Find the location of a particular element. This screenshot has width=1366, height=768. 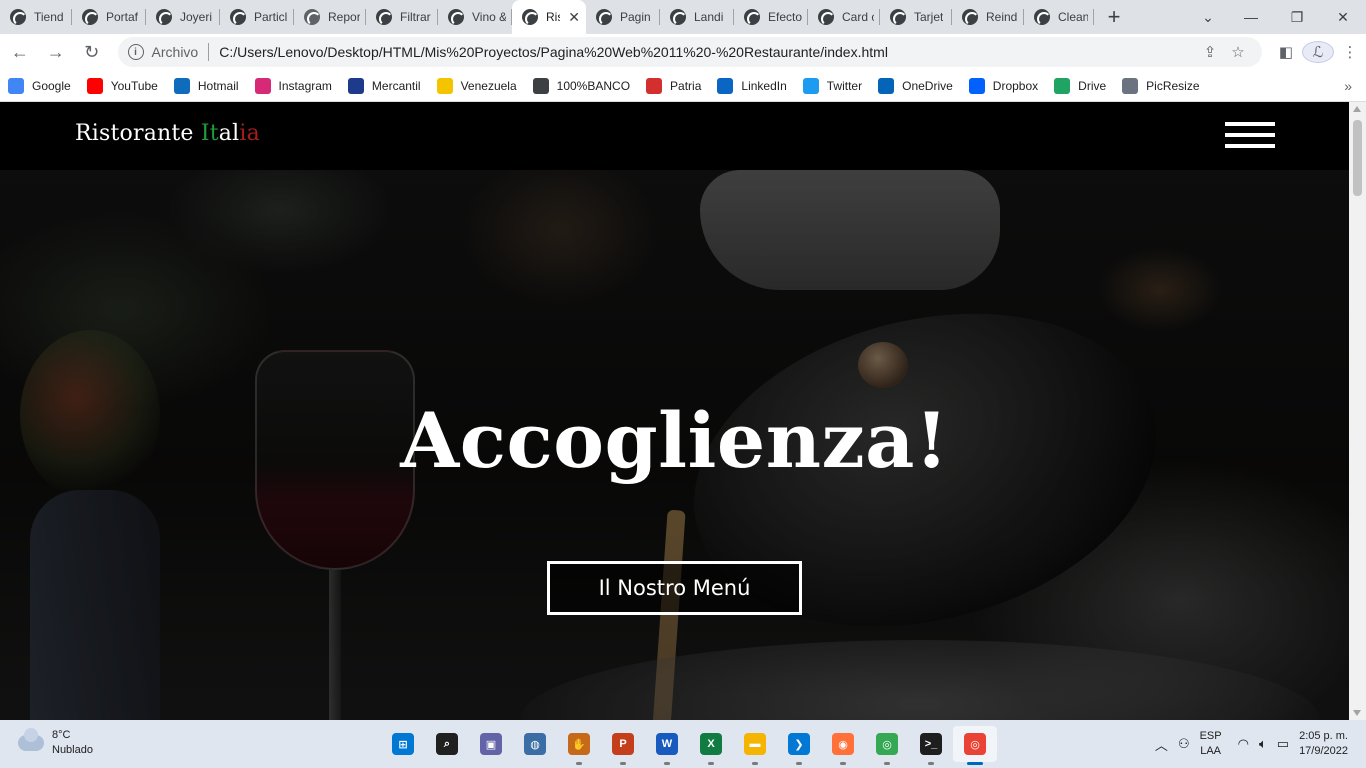

browser-tab: Ris ✕ is located at coordinates (549, 17).